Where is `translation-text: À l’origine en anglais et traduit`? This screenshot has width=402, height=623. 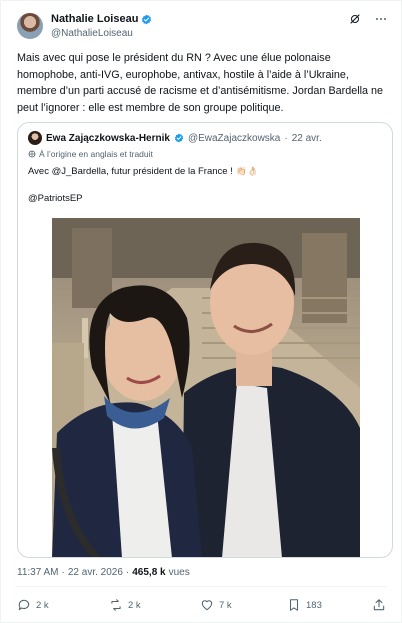
translation-text: À l’origine en anglais et traduit is located at coordinates (96, 154).